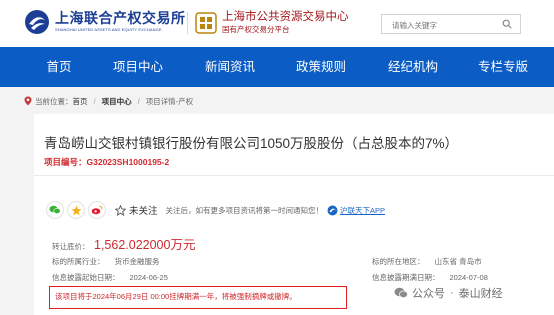 The width and height of the screenshot is (554, 315). What do you see at coordinates (148, 277) in the screenshot?
I see `start-date-value: 2024-06-25` at bounding box center [148, 277].